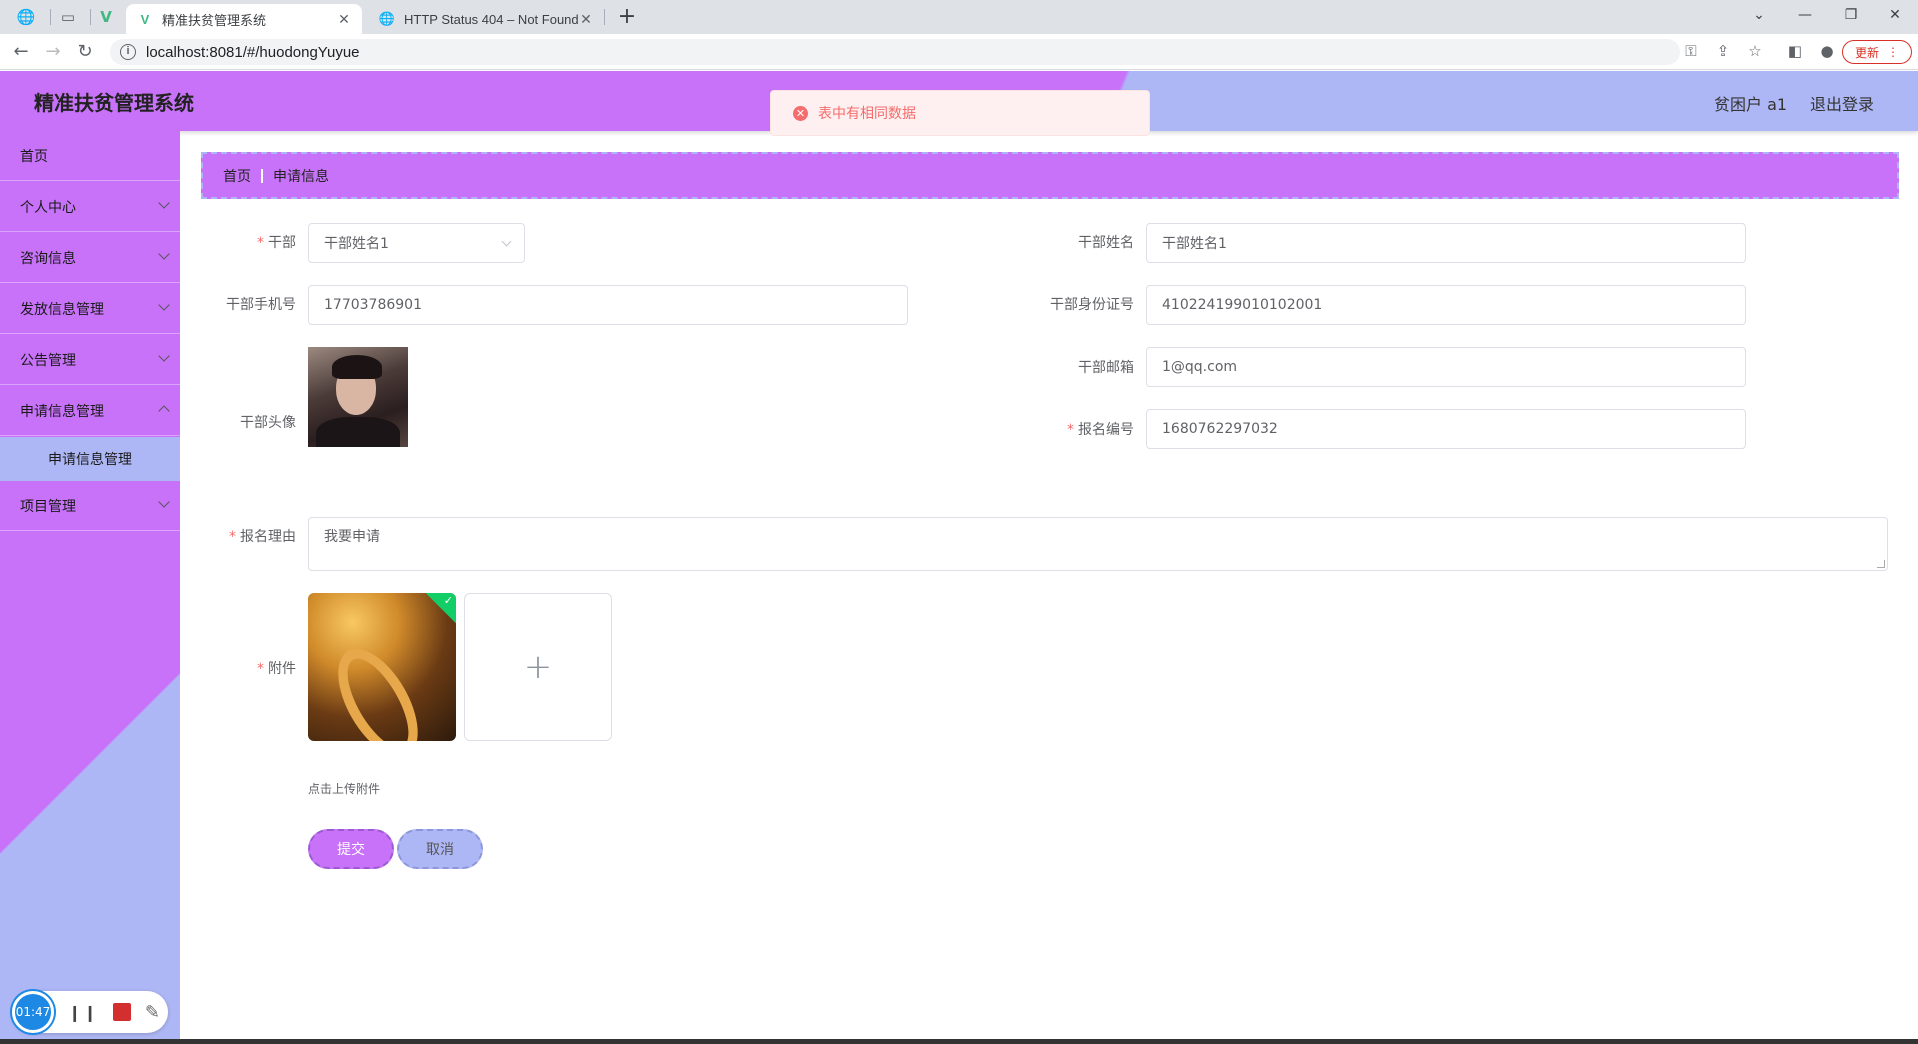 The image size is (1918, 1044). What do you see at coordinates (959, 1041) in the screenshot?
I see `taskbar-edge` at bounding box center [959, 1041].